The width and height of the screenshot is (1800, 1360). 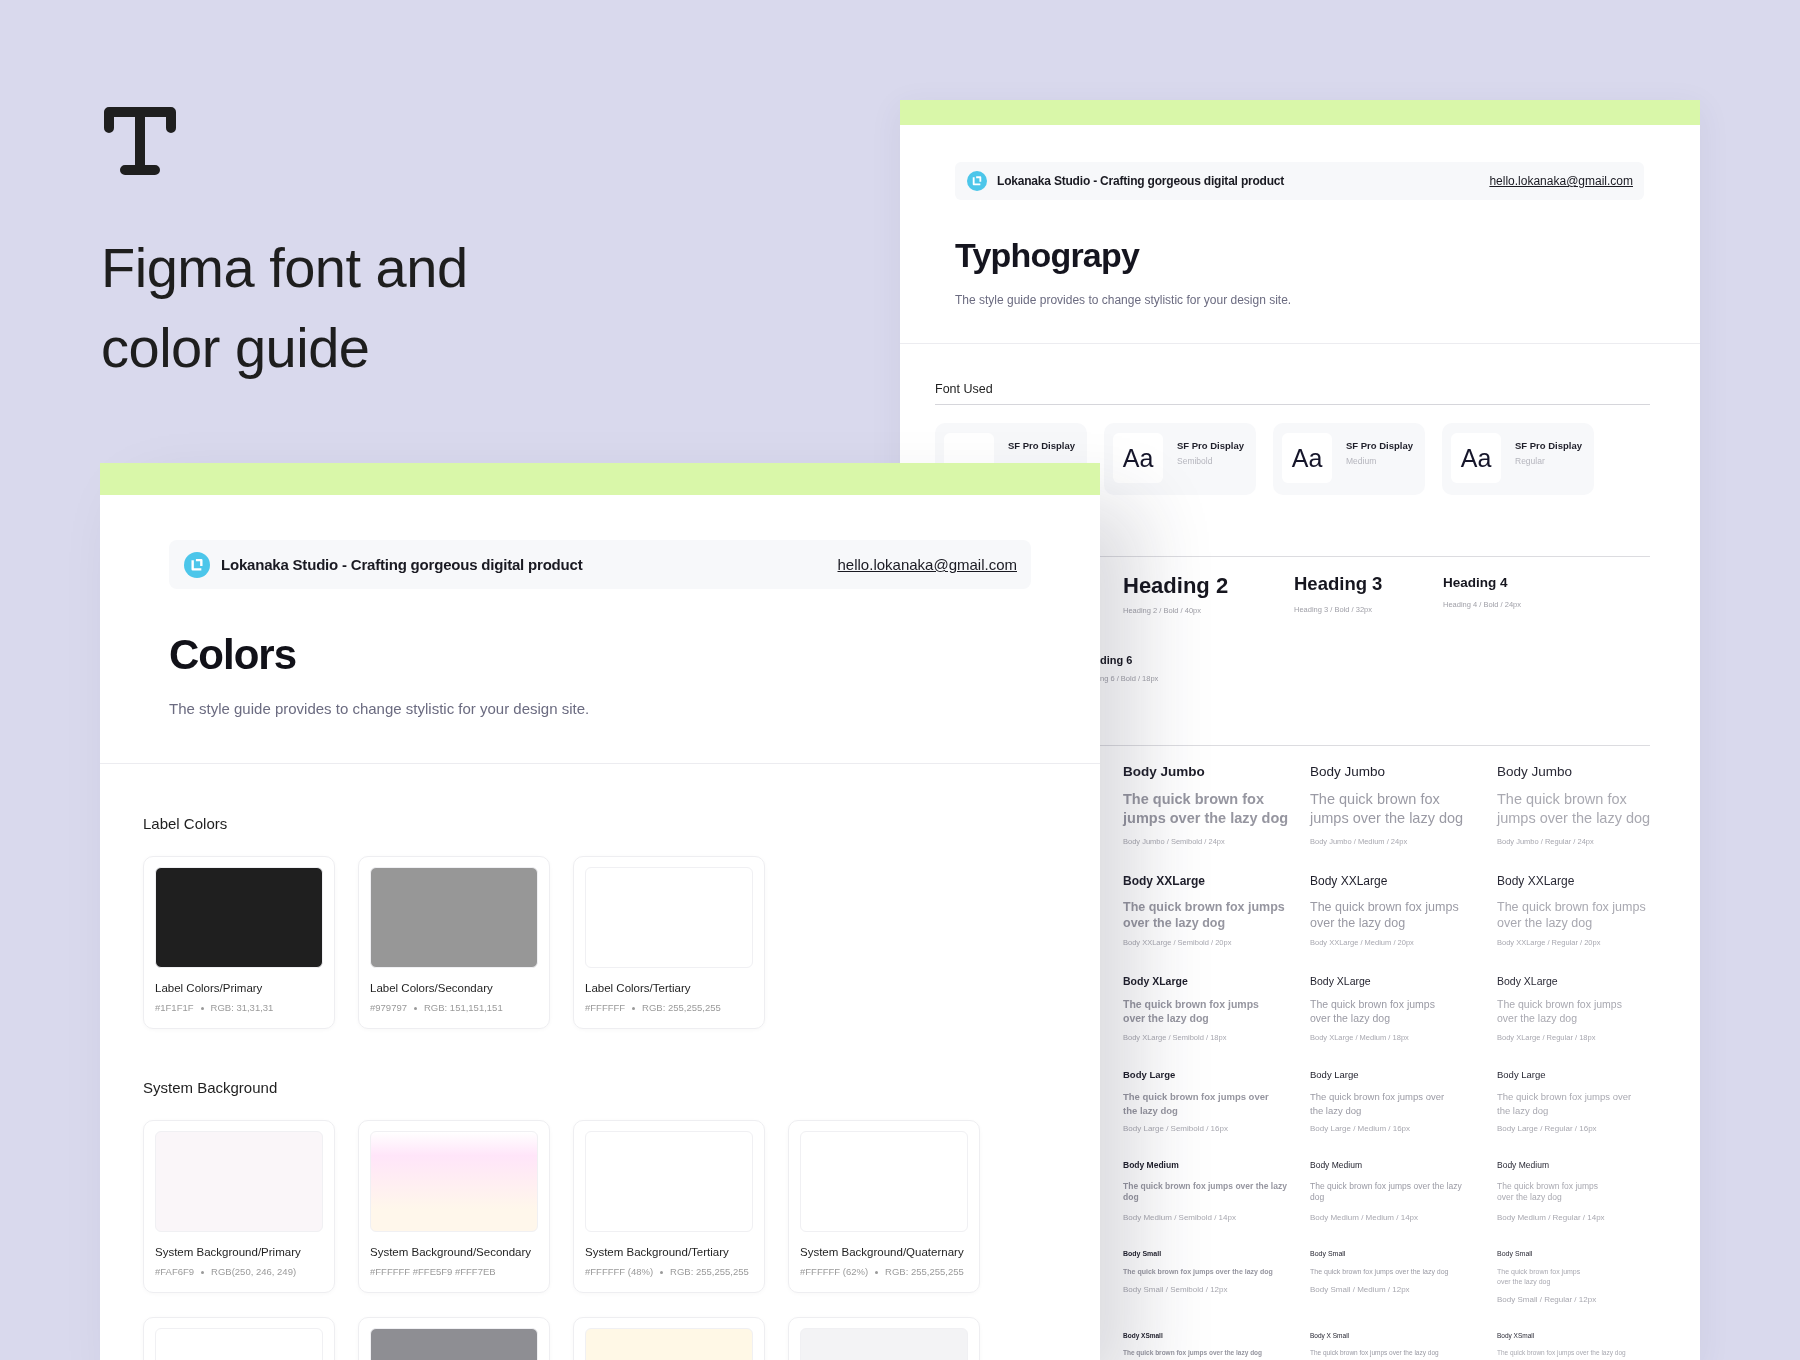 What do you see at coordinates (1530, 461) in the screenshot?
I see `font-style-name: Regular` at bounding box center [1530, 461].